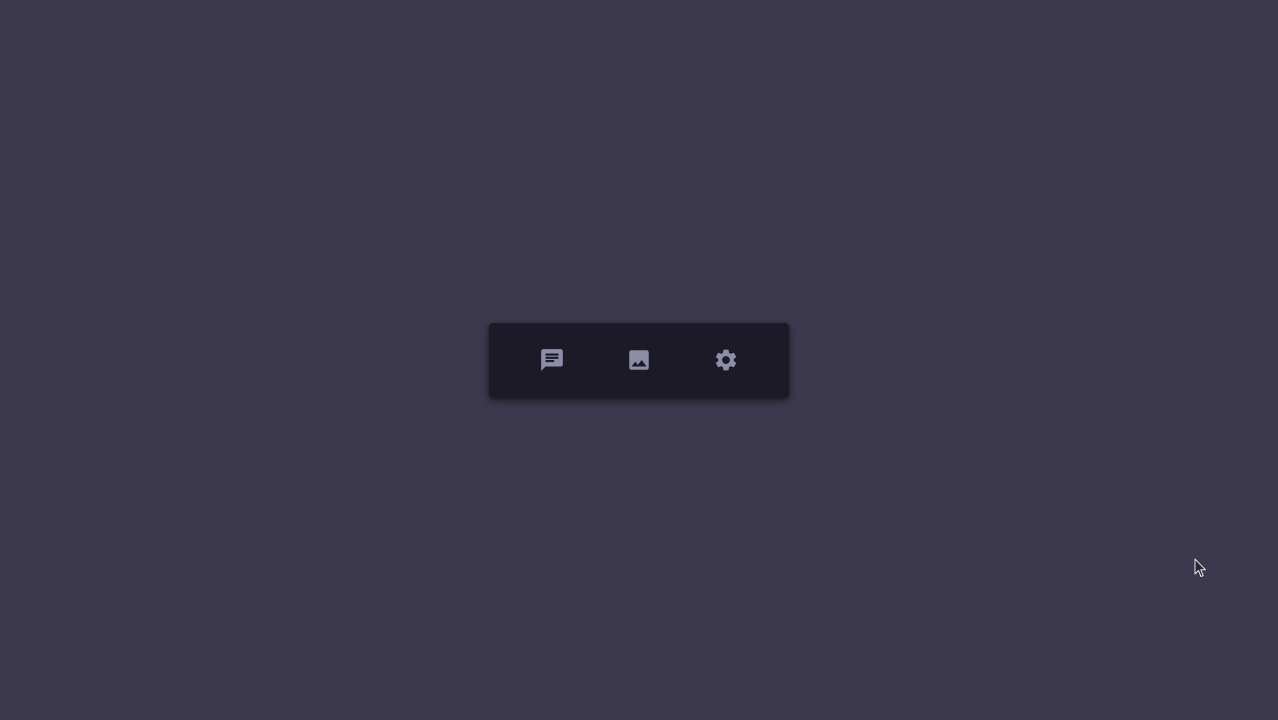 Image resolution: width=1278 pixels, height=720 pixels. What do you see at coordinates (1201, 568) in the screenshot?
I see `mouse-pointer-icon` at bounding box center [1201, 568].